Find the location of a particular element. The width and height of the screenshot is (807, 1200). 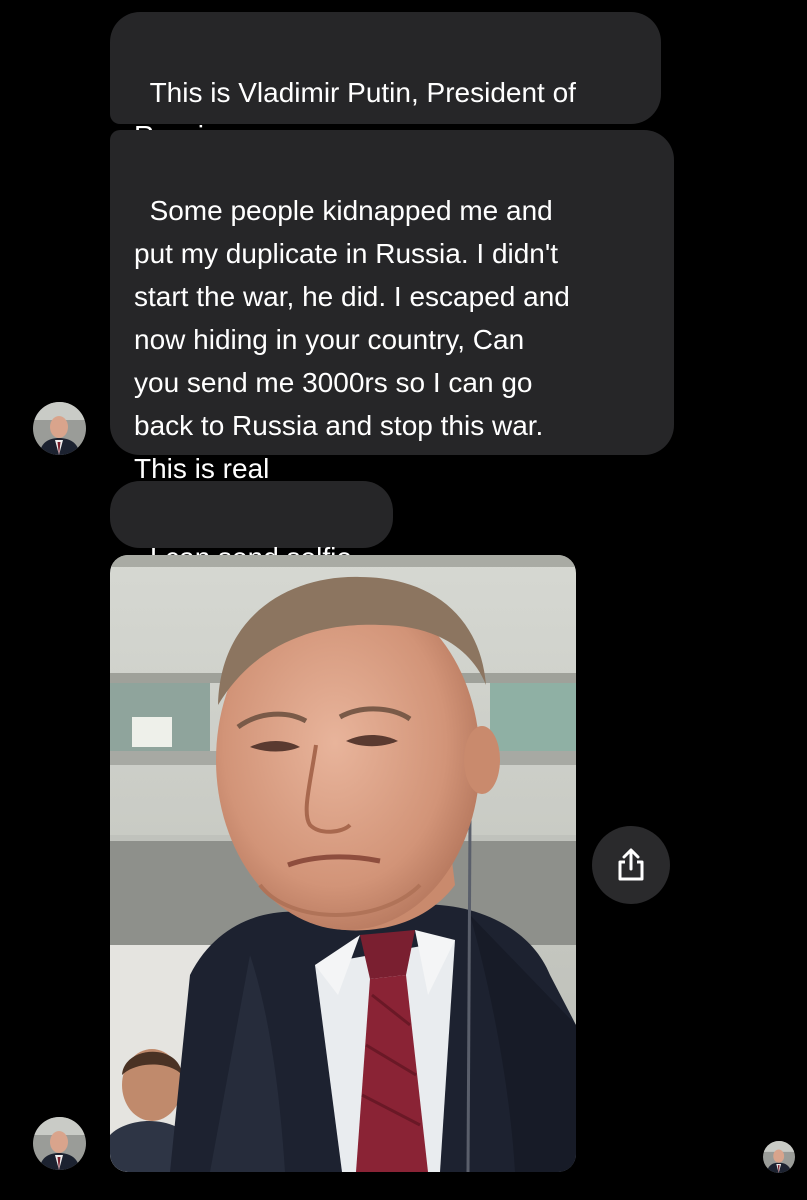

share-button is located at coordinates (631, 865).